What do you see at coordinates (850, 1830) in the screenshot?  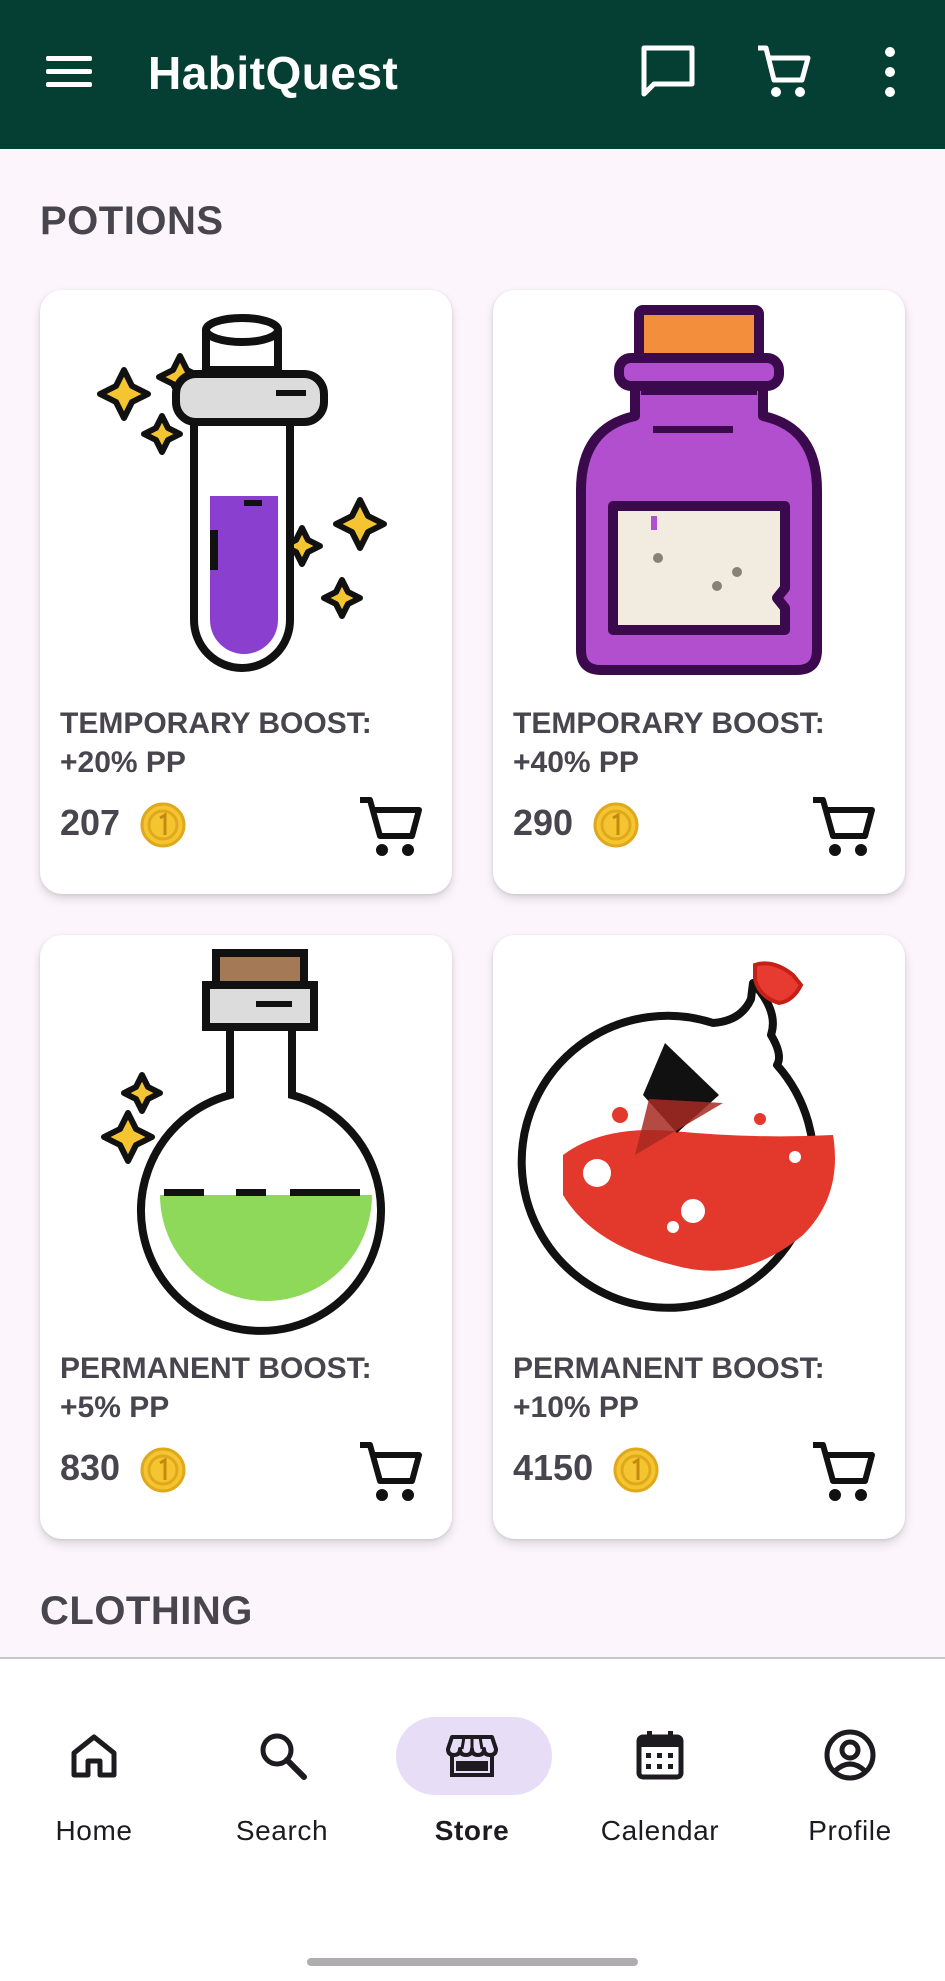 I see `nav-label: Profile` at bounding box center [850, 1830].